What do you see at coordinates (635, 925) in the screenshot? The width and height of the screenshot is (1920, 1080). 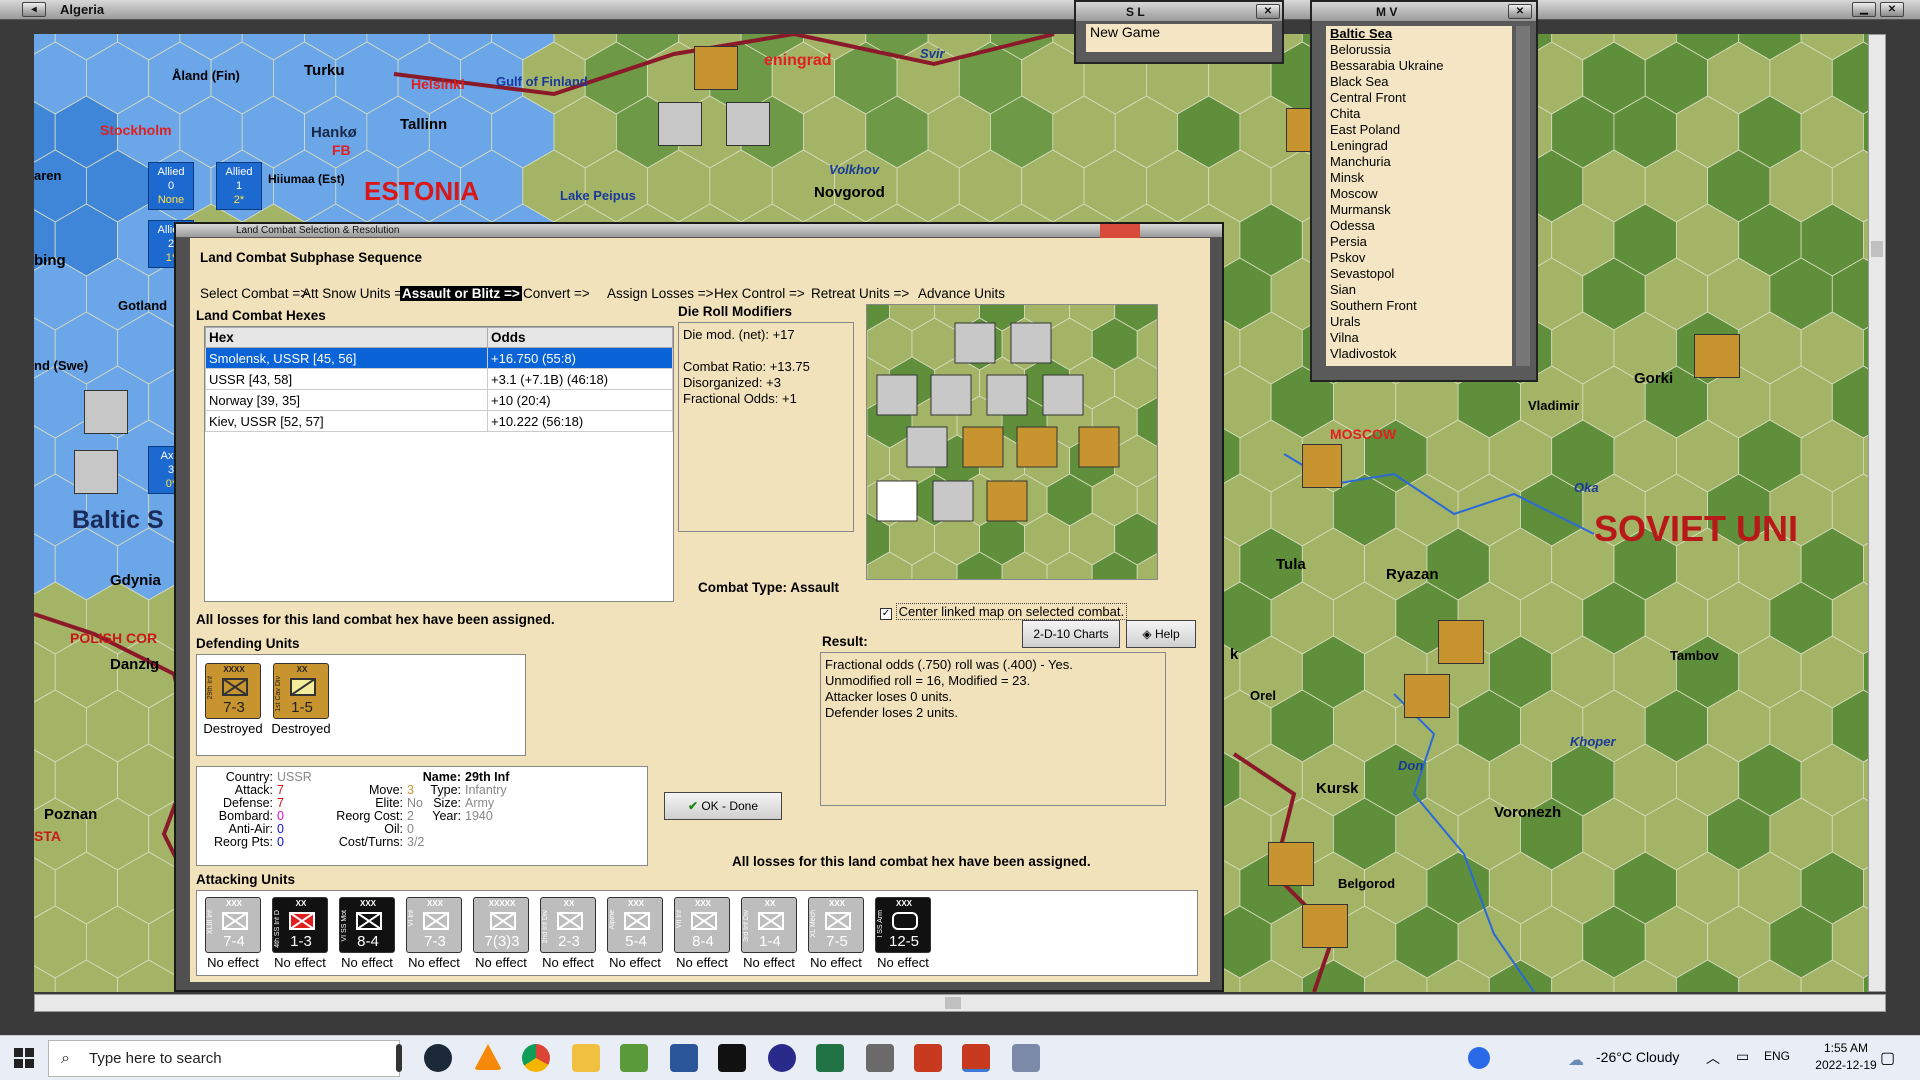 I see `unit-counter: XXX Alpine 5-4` at bounding box center [635, 925].